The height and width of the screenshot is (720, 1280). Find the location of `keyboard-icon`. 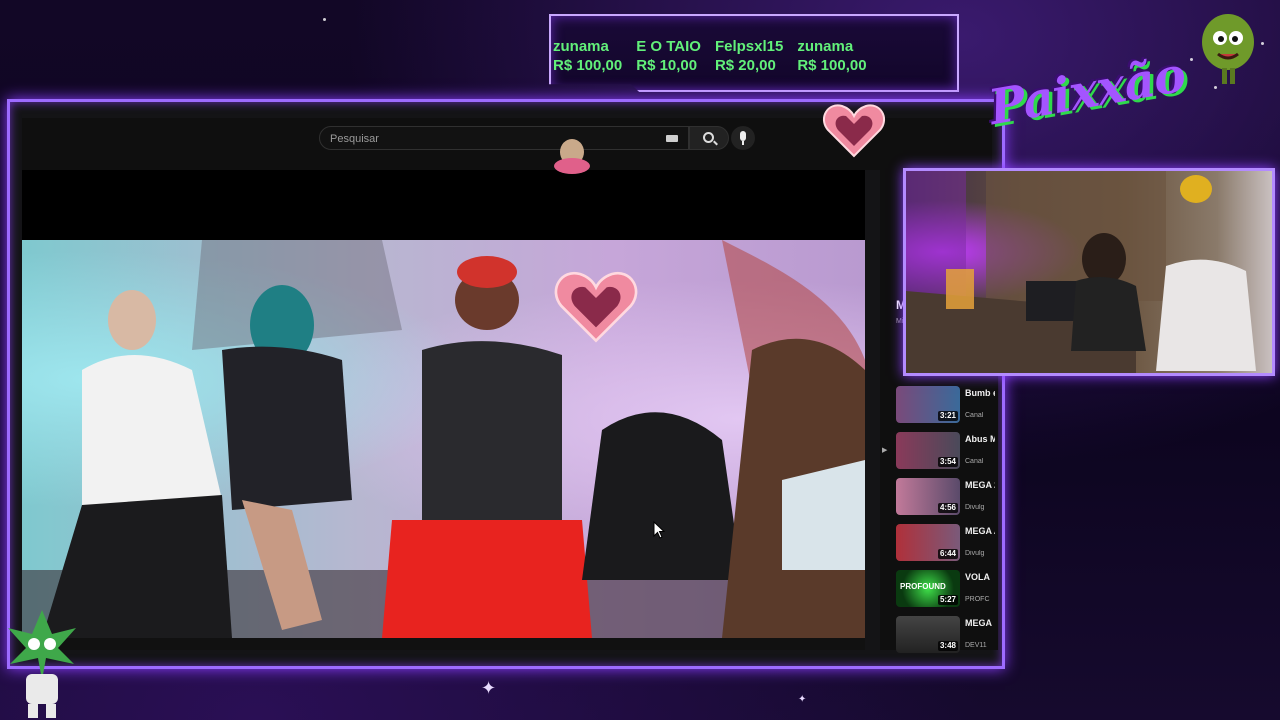

keyboard-icon is located at coordinates (672, 138).